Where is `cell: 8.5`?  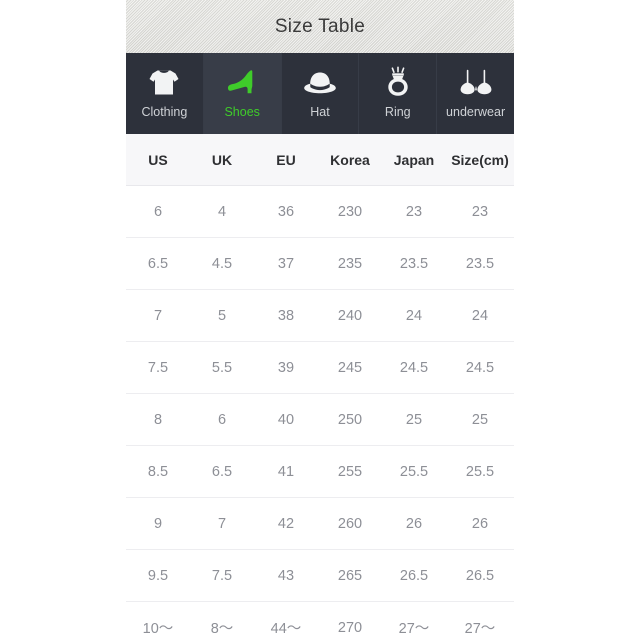 cell: 8.5 is located at coordinates (158, 471).